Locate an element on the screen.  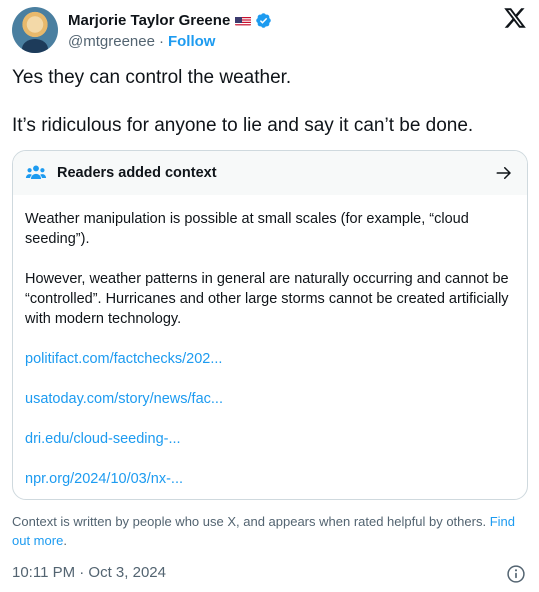
display-name: Marjorie Taylor Greene is located at coordinates (149, 20).